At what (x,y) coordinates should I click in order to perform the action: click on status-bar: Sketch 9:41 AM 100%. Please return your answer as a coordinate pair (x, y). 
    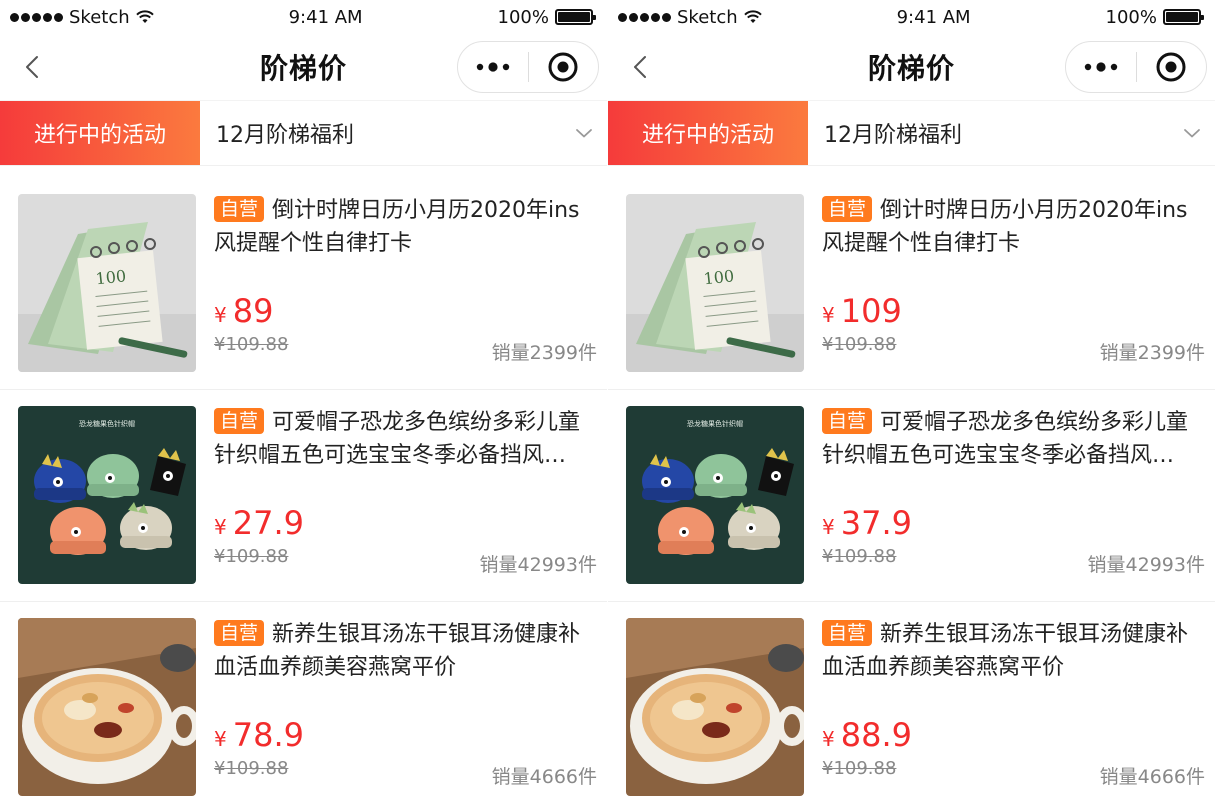
    Looking at the image, I should click on (911, 17).